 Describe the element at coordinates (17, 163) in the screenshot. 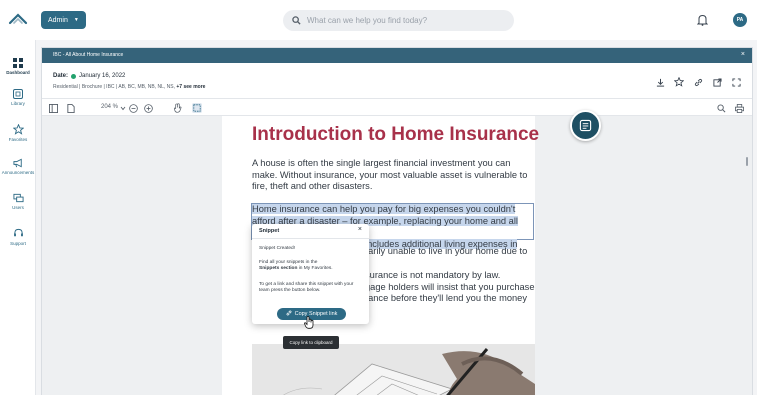

I see `megaphone-icon` at that location.